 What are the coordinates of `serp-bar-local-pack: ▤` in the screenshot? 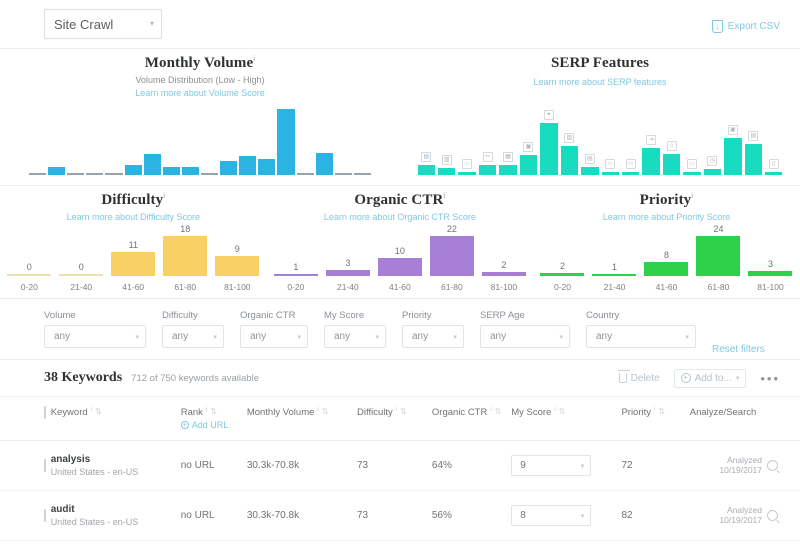 It's located at (590, 139).